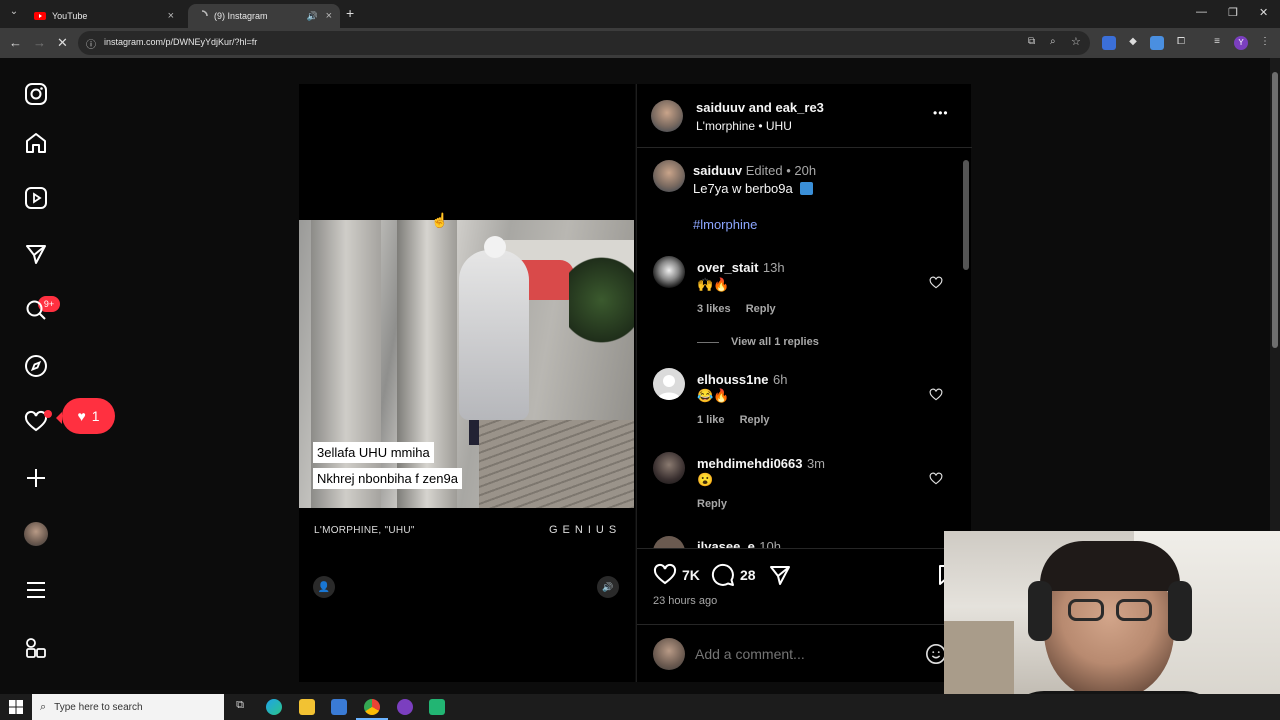  I want to click on minimize-button: —, so click(1201, 12).